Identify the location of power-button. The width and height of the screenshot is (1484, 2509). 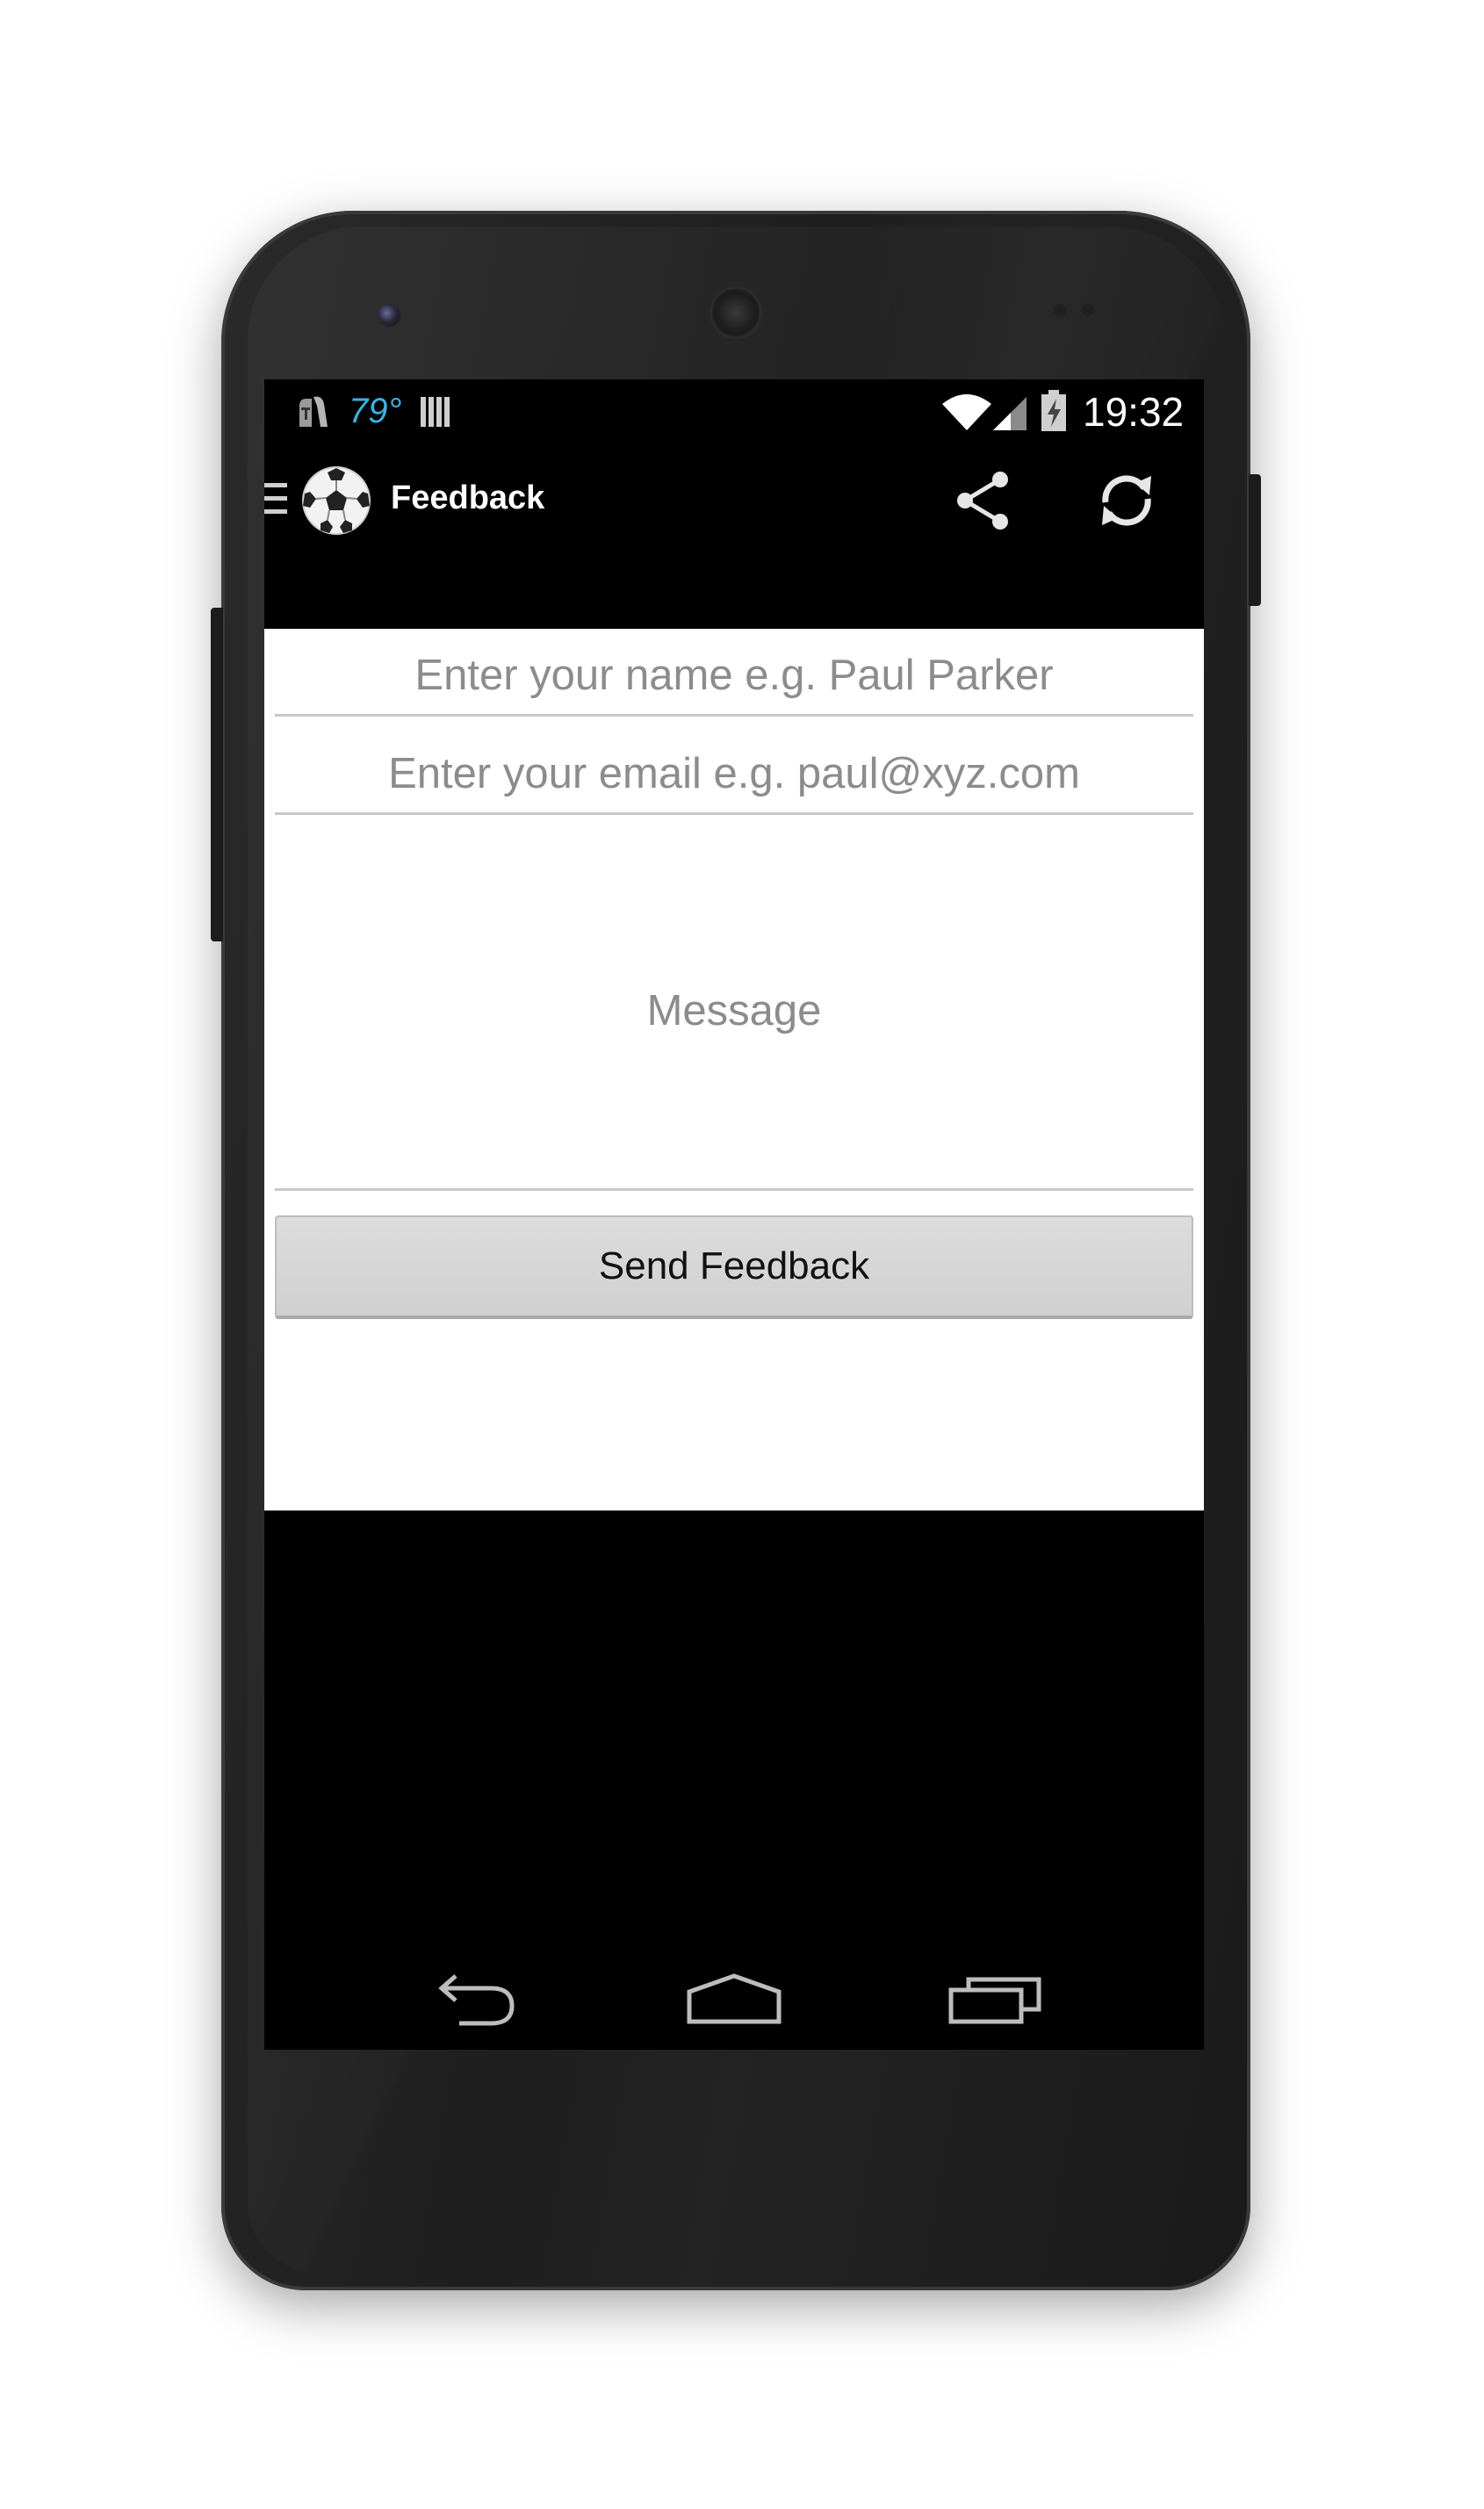
(1255, 540).